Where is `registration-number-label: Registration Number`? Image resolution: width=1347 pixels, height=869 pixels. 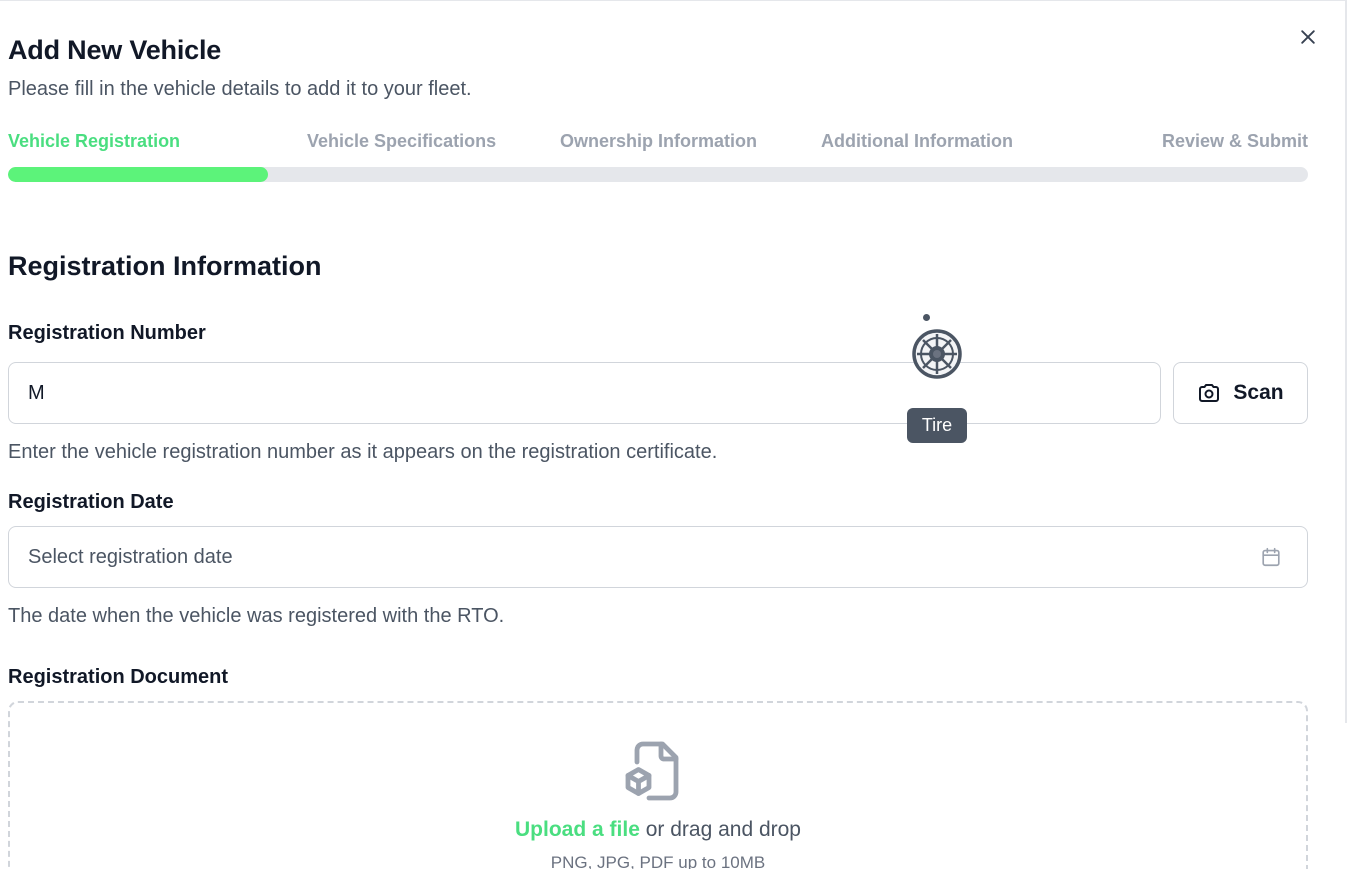
registration-number-label: Registration Number is located at coordinates (107, 333).